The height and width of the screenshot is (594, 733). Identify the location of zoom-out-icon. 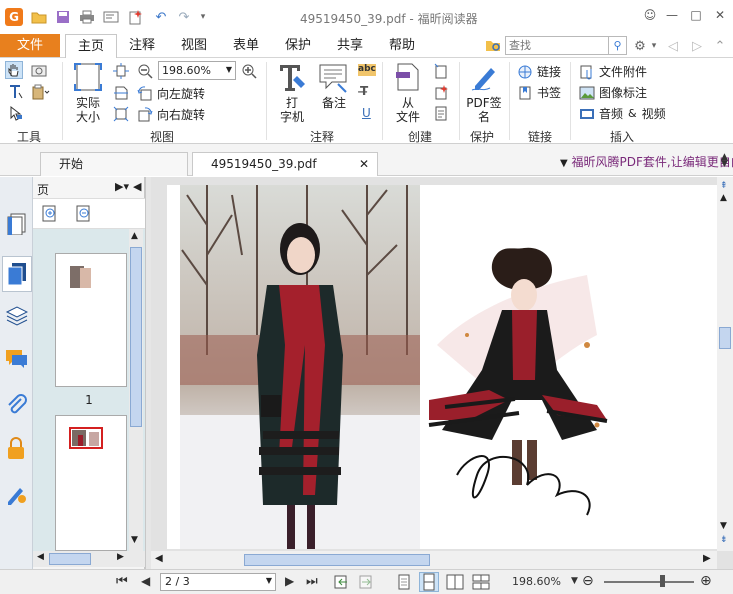
(145, 72).